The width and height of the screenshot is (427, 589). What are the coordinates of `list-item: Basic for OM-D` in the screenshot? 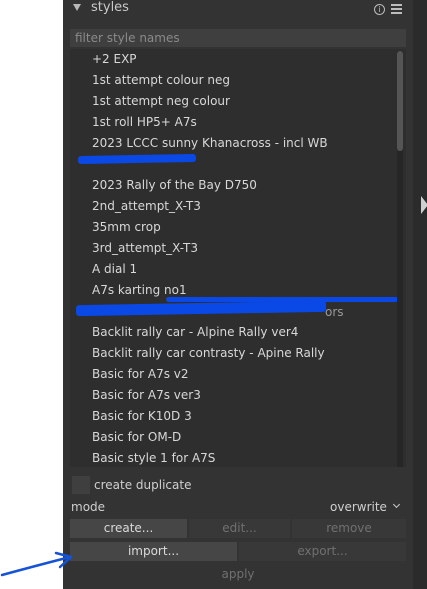 It's located at (136, 437).